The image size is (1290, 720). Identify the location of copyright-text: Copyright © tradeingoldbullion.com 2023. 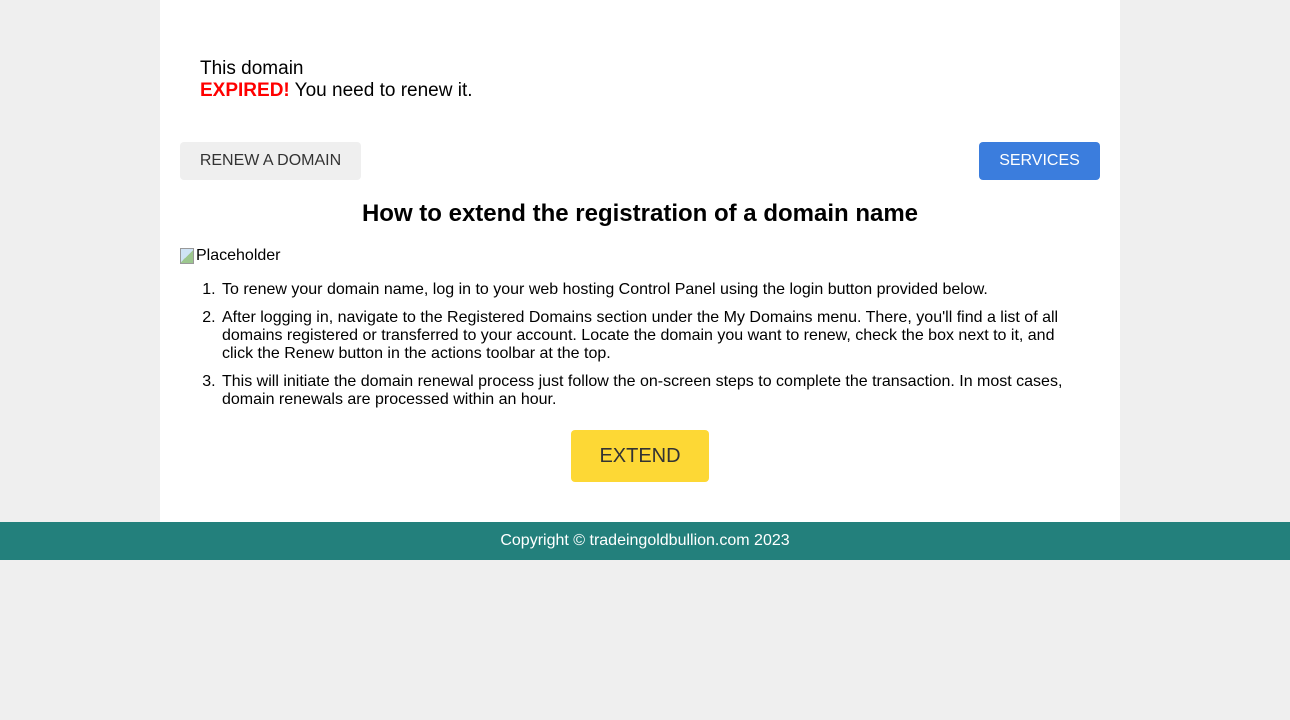
(645, 540).